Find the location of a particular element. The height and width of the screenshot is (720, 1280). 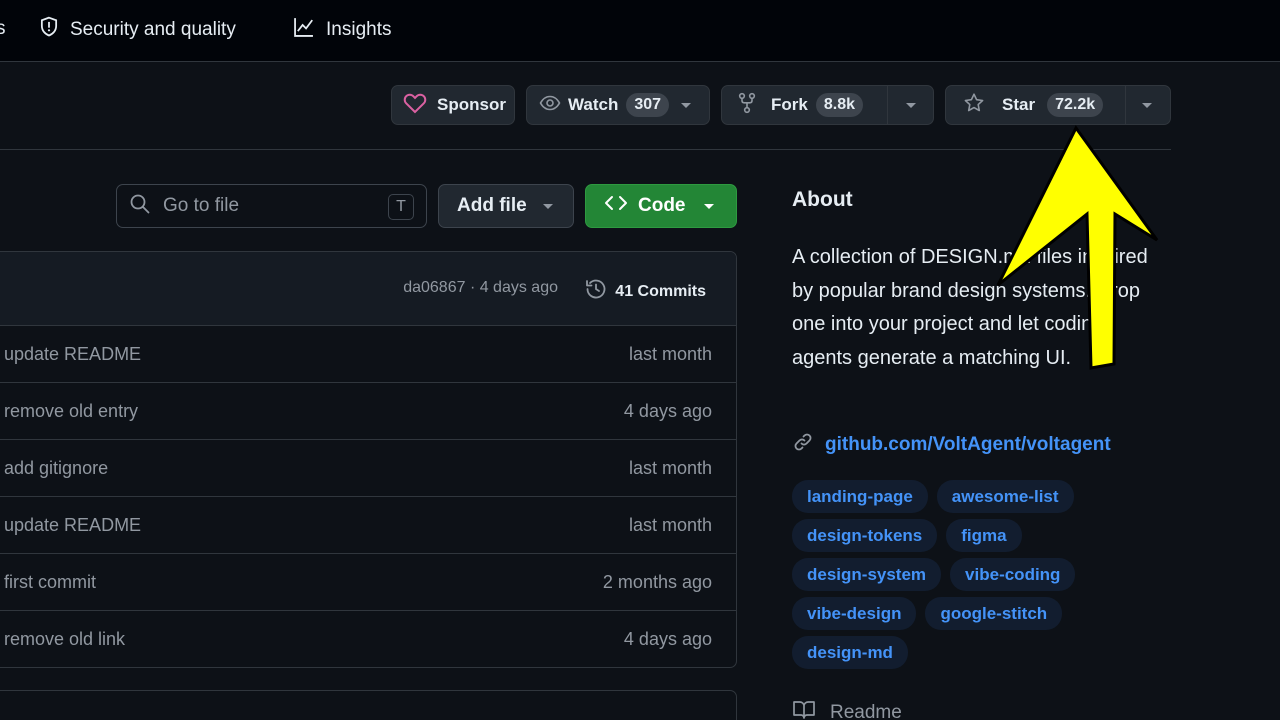

readme-link: Readme is located at coordinates (847, 710).